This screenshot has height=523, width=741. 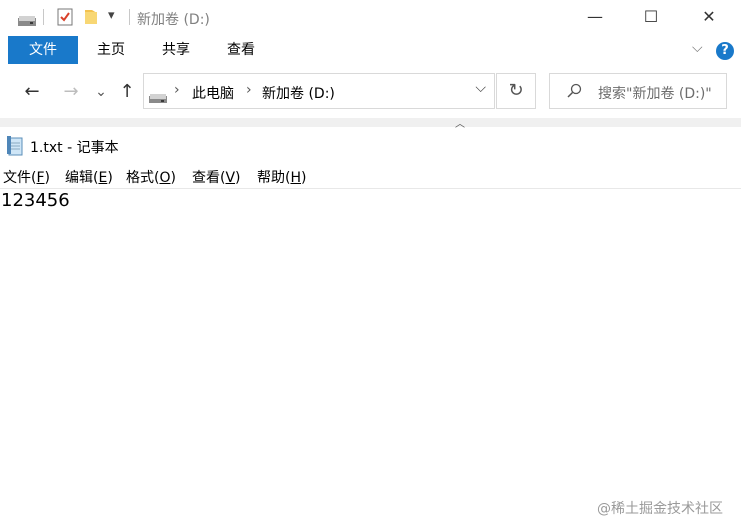 I want to click on menu-help-key: H, so click(x=295, y=178).